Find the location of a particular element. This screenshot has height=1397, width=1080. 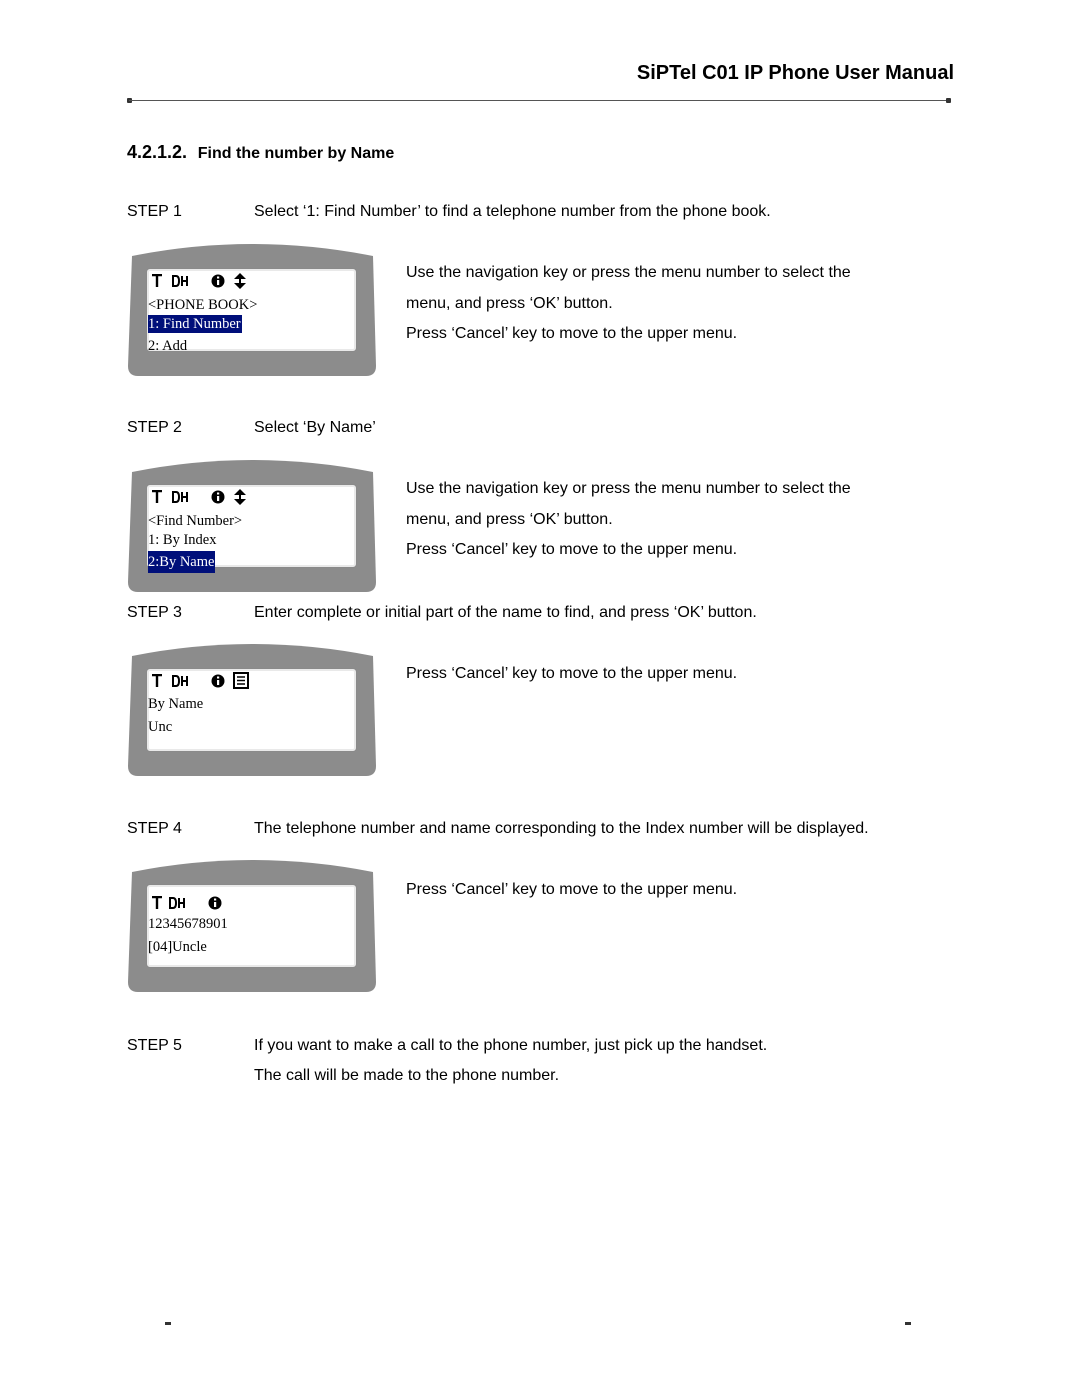

phone-lcd-illustration: <Find Number> 1: By Index 2:By Name is located at coordinates (252, 522).